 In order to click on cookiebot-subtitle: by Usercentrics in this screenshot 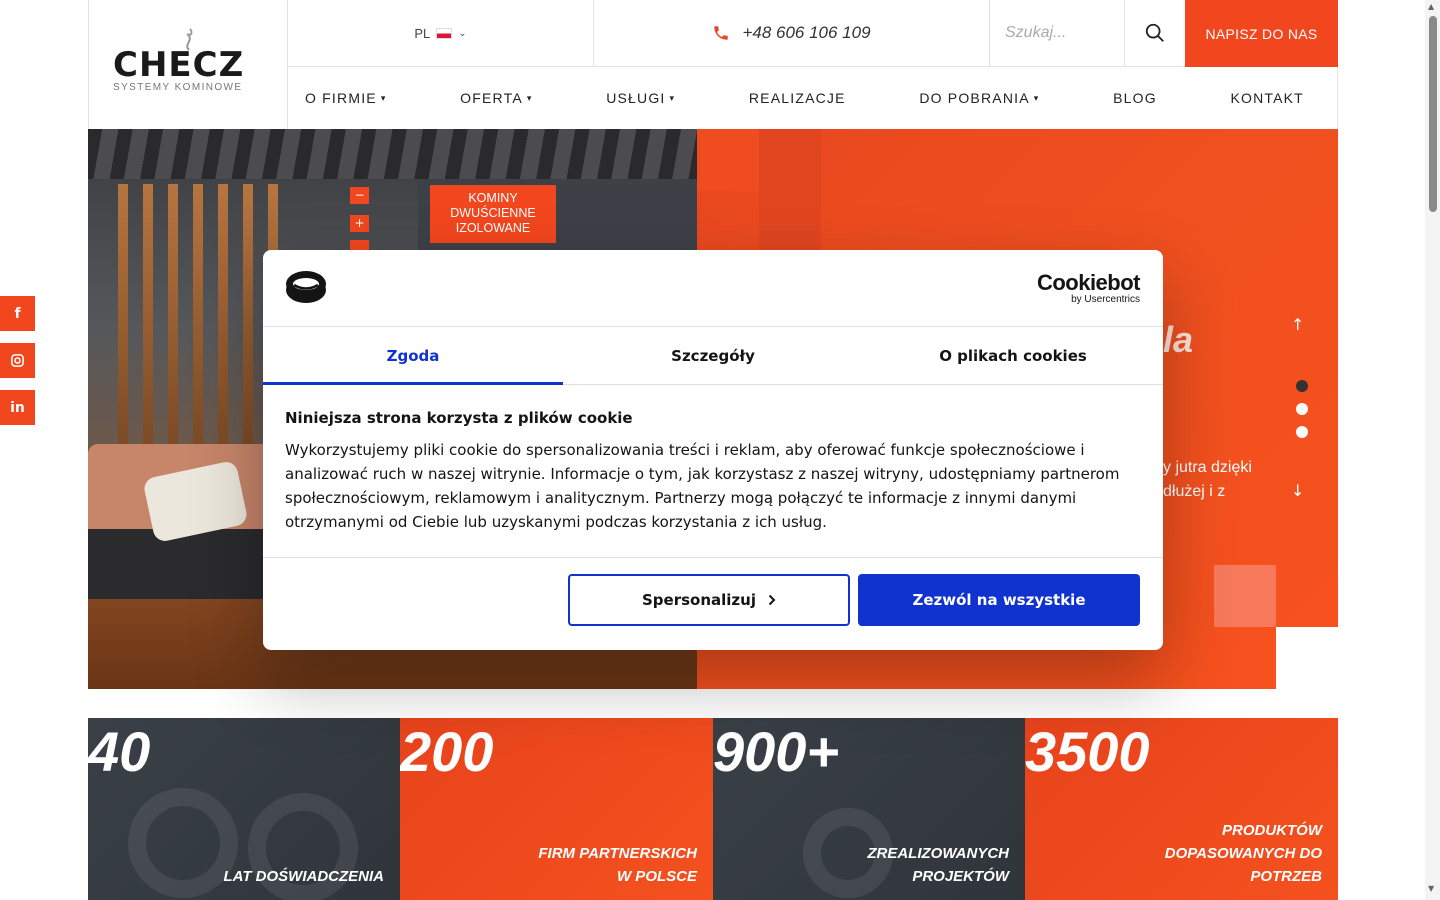, I will do `click(1105, 299)`.